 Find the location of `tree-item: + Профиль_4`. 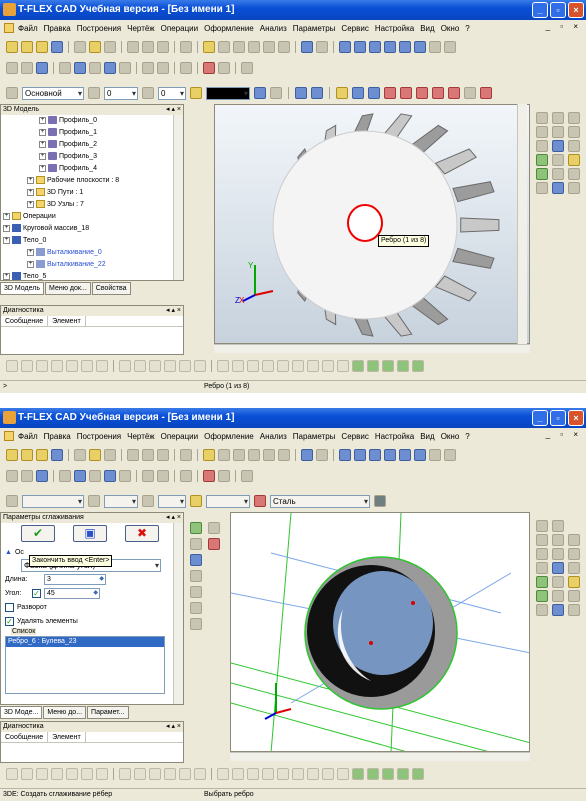

tree-item: + Профиль_4 is located at coordinates (93, 169).